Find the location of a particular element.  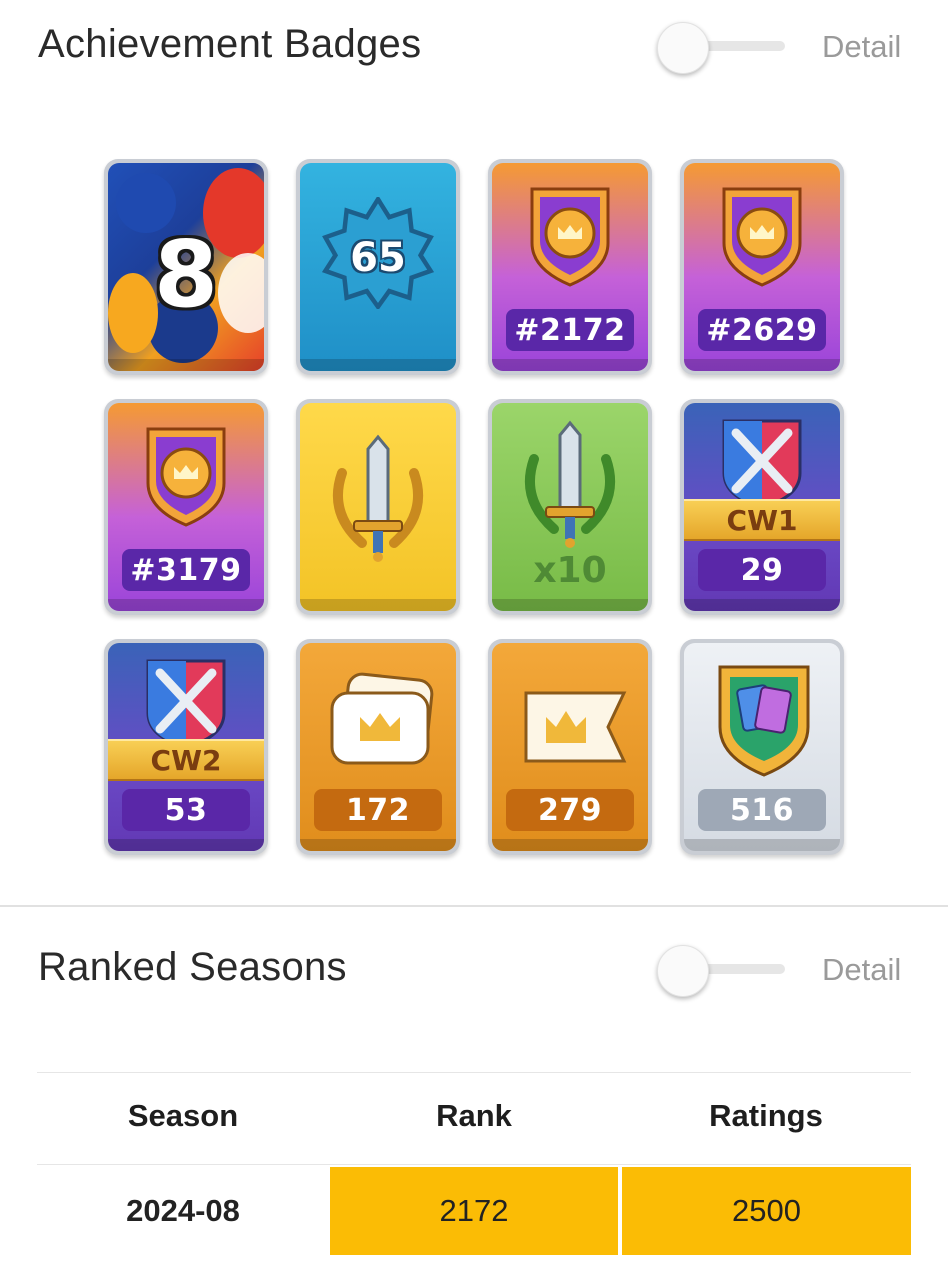

badge-anniversary: 8 is located at coordinates (186, 267).